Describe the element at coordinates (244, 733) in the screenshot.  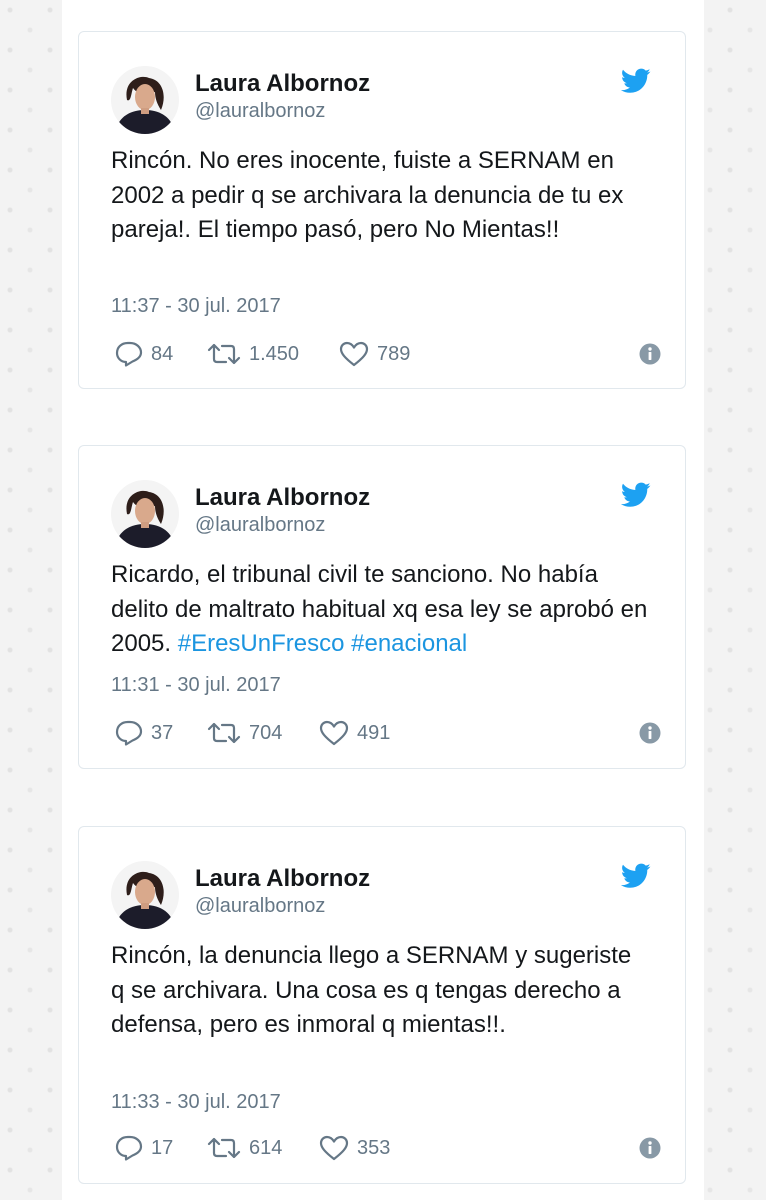
I see `retweet-button: 704` at that location.